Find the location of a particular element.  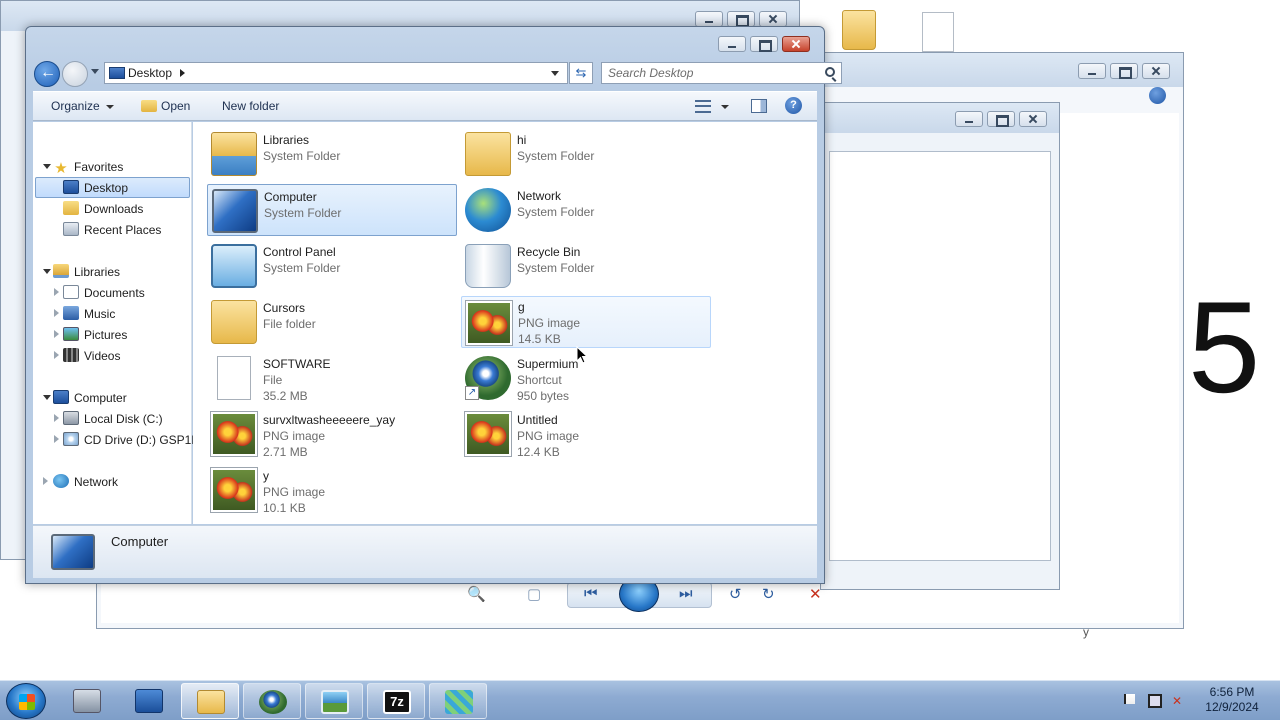

file-item-control-panel: Control Panel System Folder is located at coordinates (332, 266).